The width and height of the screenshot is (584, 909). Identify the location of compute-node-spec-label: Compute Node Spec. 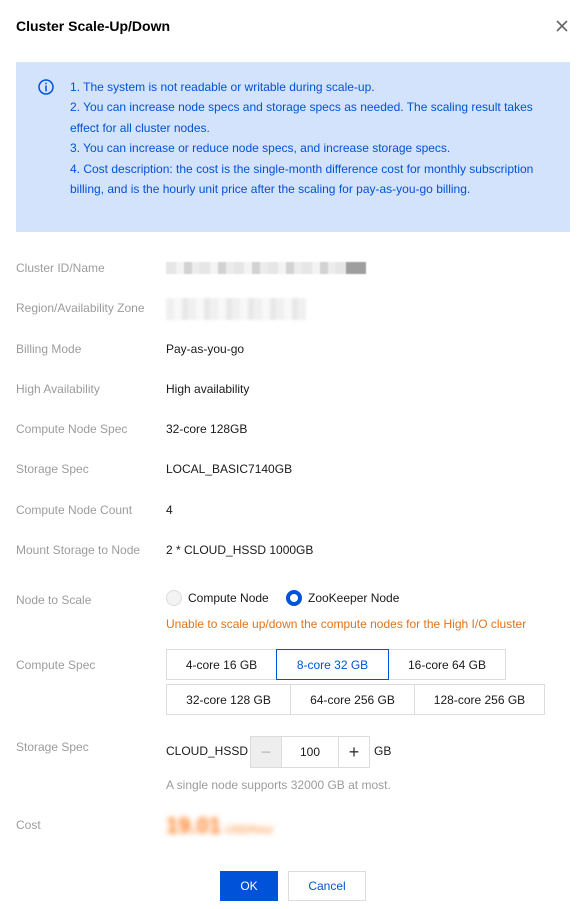
(72, 429).